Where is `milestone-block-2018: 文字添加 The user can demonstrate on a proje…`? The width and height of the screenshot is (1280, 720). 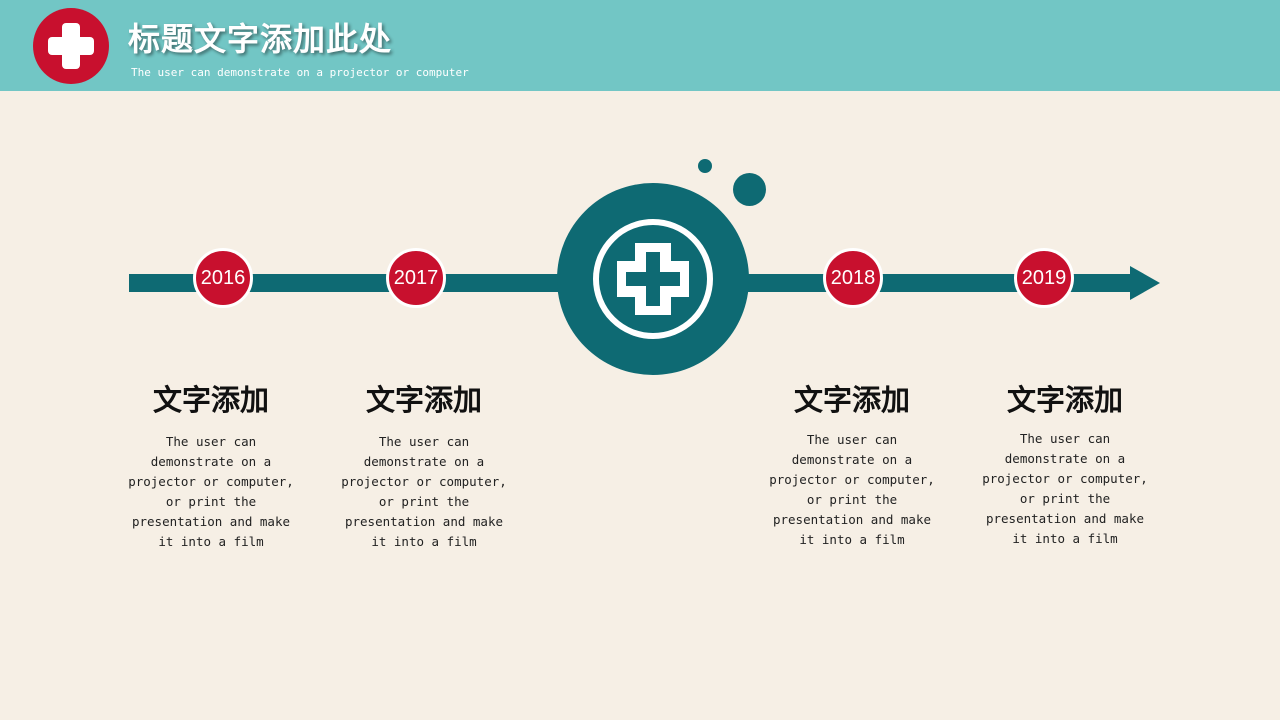
milestone-block-2018: 文字添加 The user can demonstrate on a proje… is located at coordinates (852, 466).